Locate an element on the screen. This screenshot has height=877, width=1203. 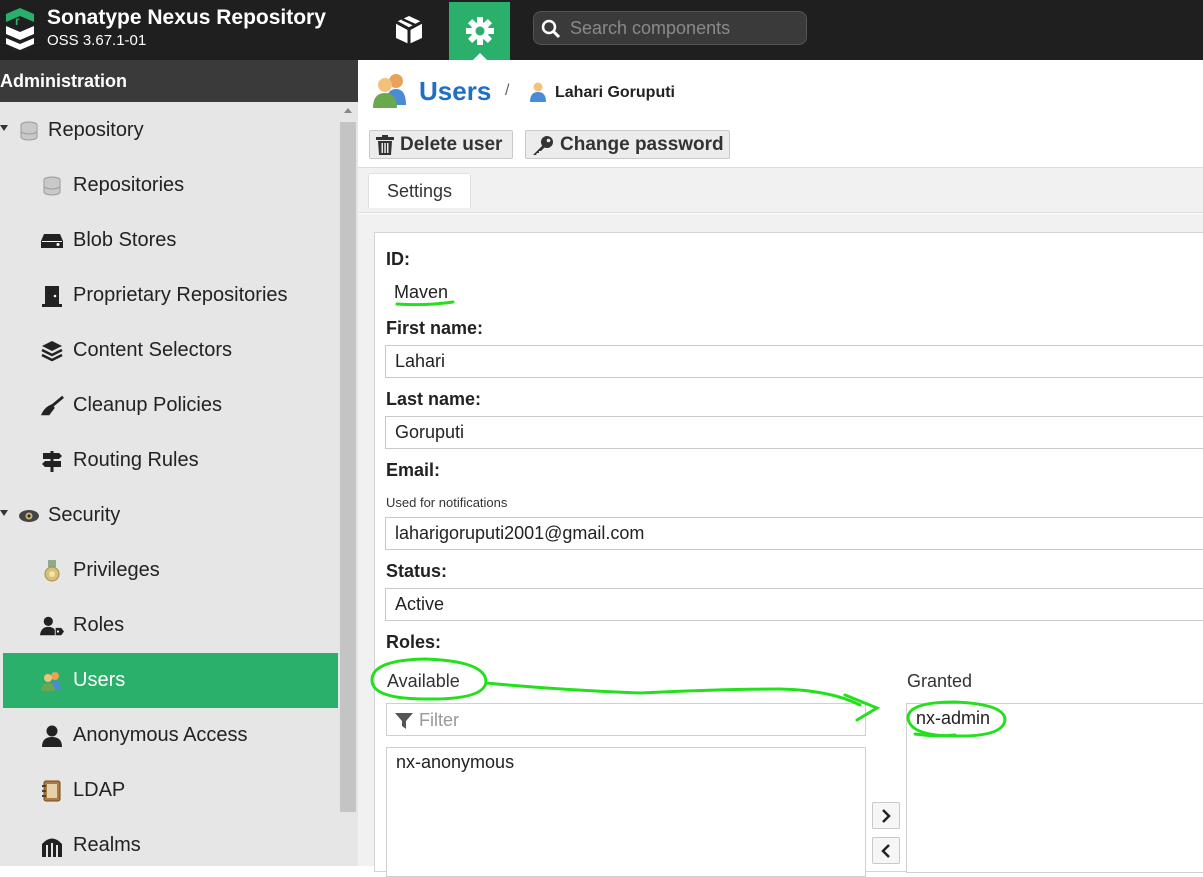
sidebar-item-proprietary-repositories: Proprietary Repositories is located at coordinates (170, 295).